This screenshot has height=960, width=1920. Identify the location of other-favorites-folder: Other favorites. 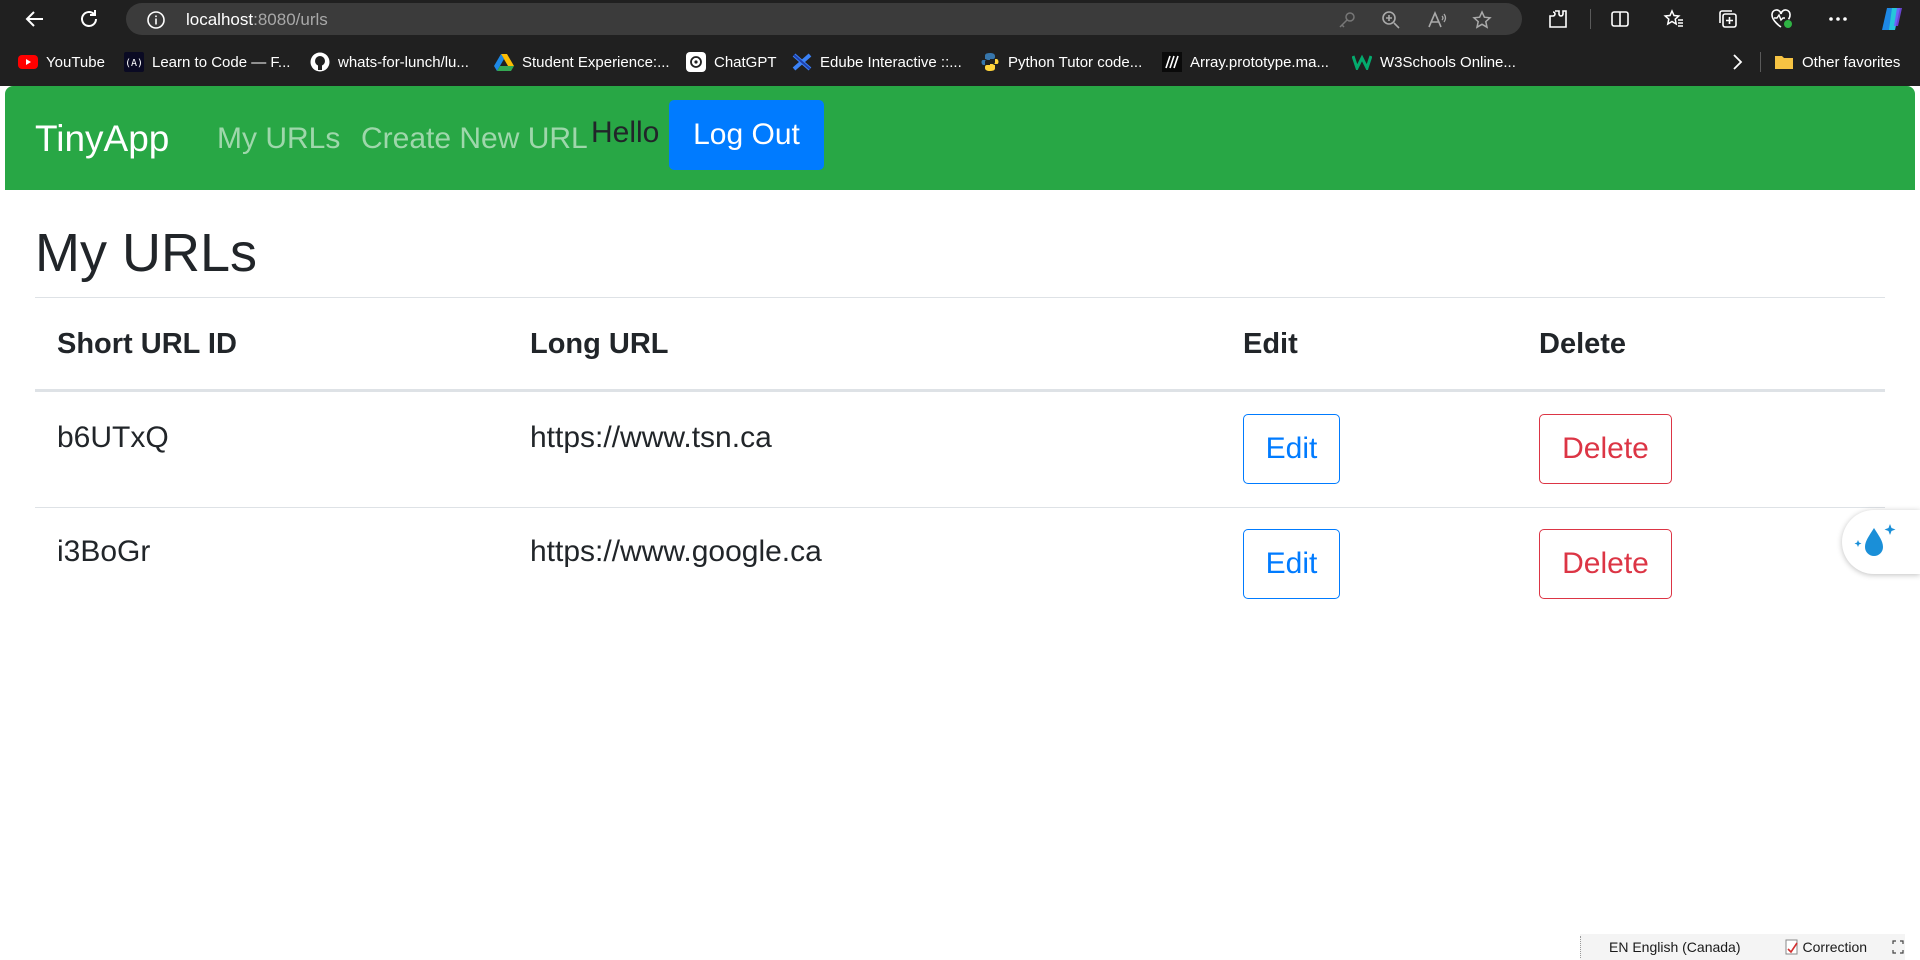
(1837, 62).